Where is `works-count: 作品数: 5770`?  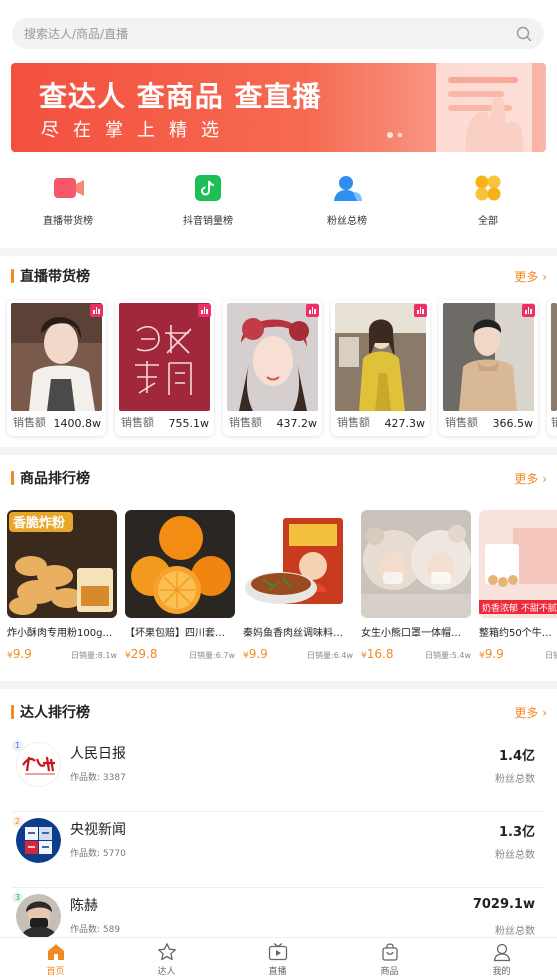
works-count: 作品数: 5770 is located at coordinates (98, 854).